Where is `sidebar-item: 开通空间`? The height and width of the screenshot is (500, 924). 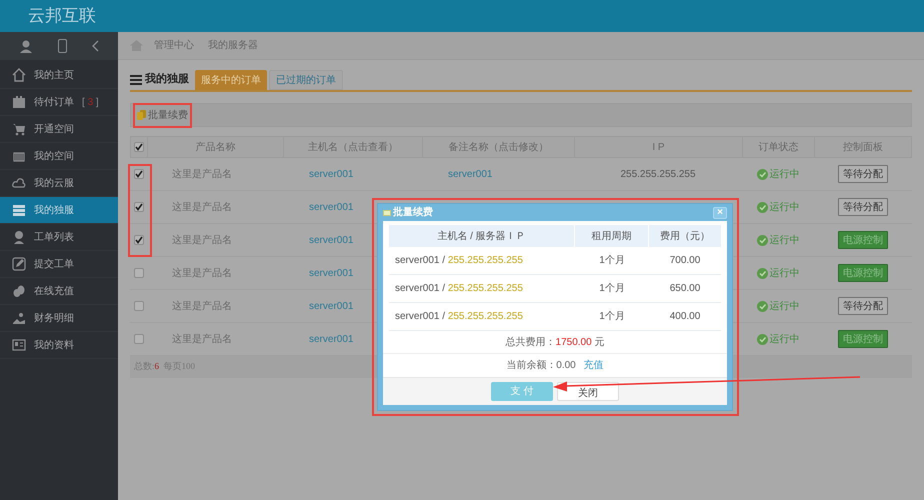 sidebar-item: 开通空间 is located at coordinates (59, 129).